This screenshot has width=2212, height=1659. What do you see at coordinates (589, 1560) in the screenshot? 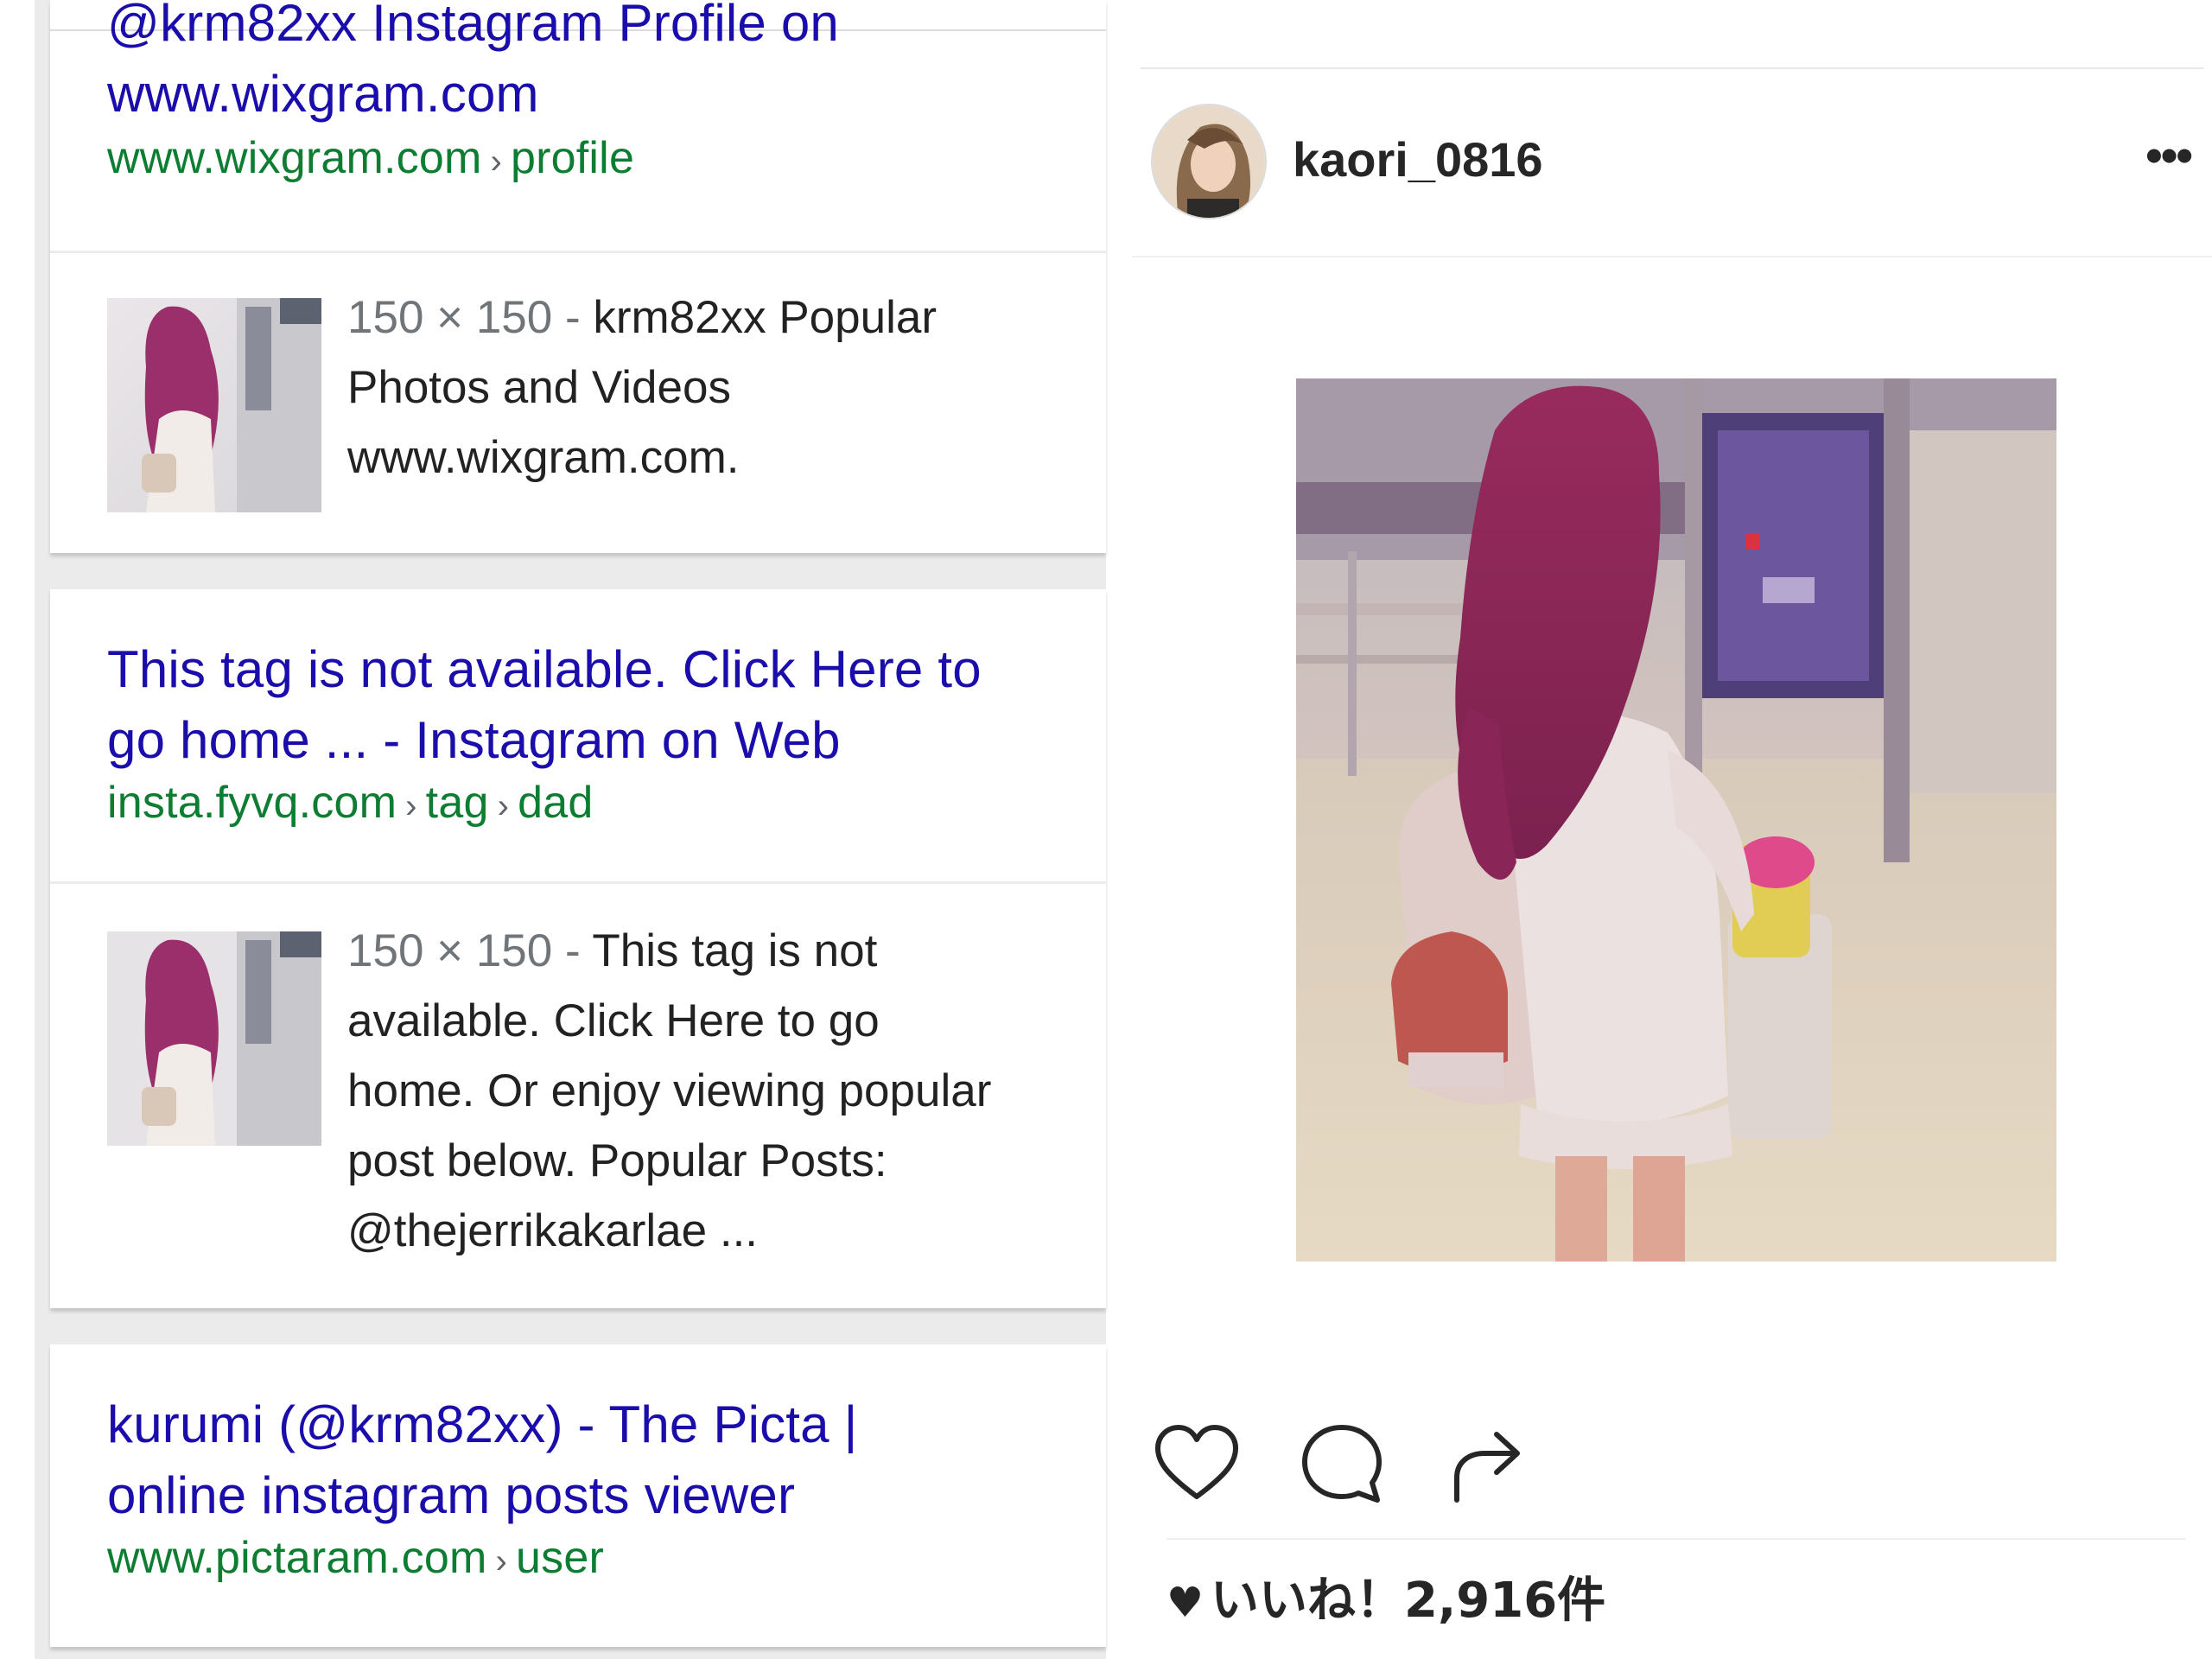
I see `result-url-breadcrumb: www.pictaram.com › user` at bounding box center [589, 1560].